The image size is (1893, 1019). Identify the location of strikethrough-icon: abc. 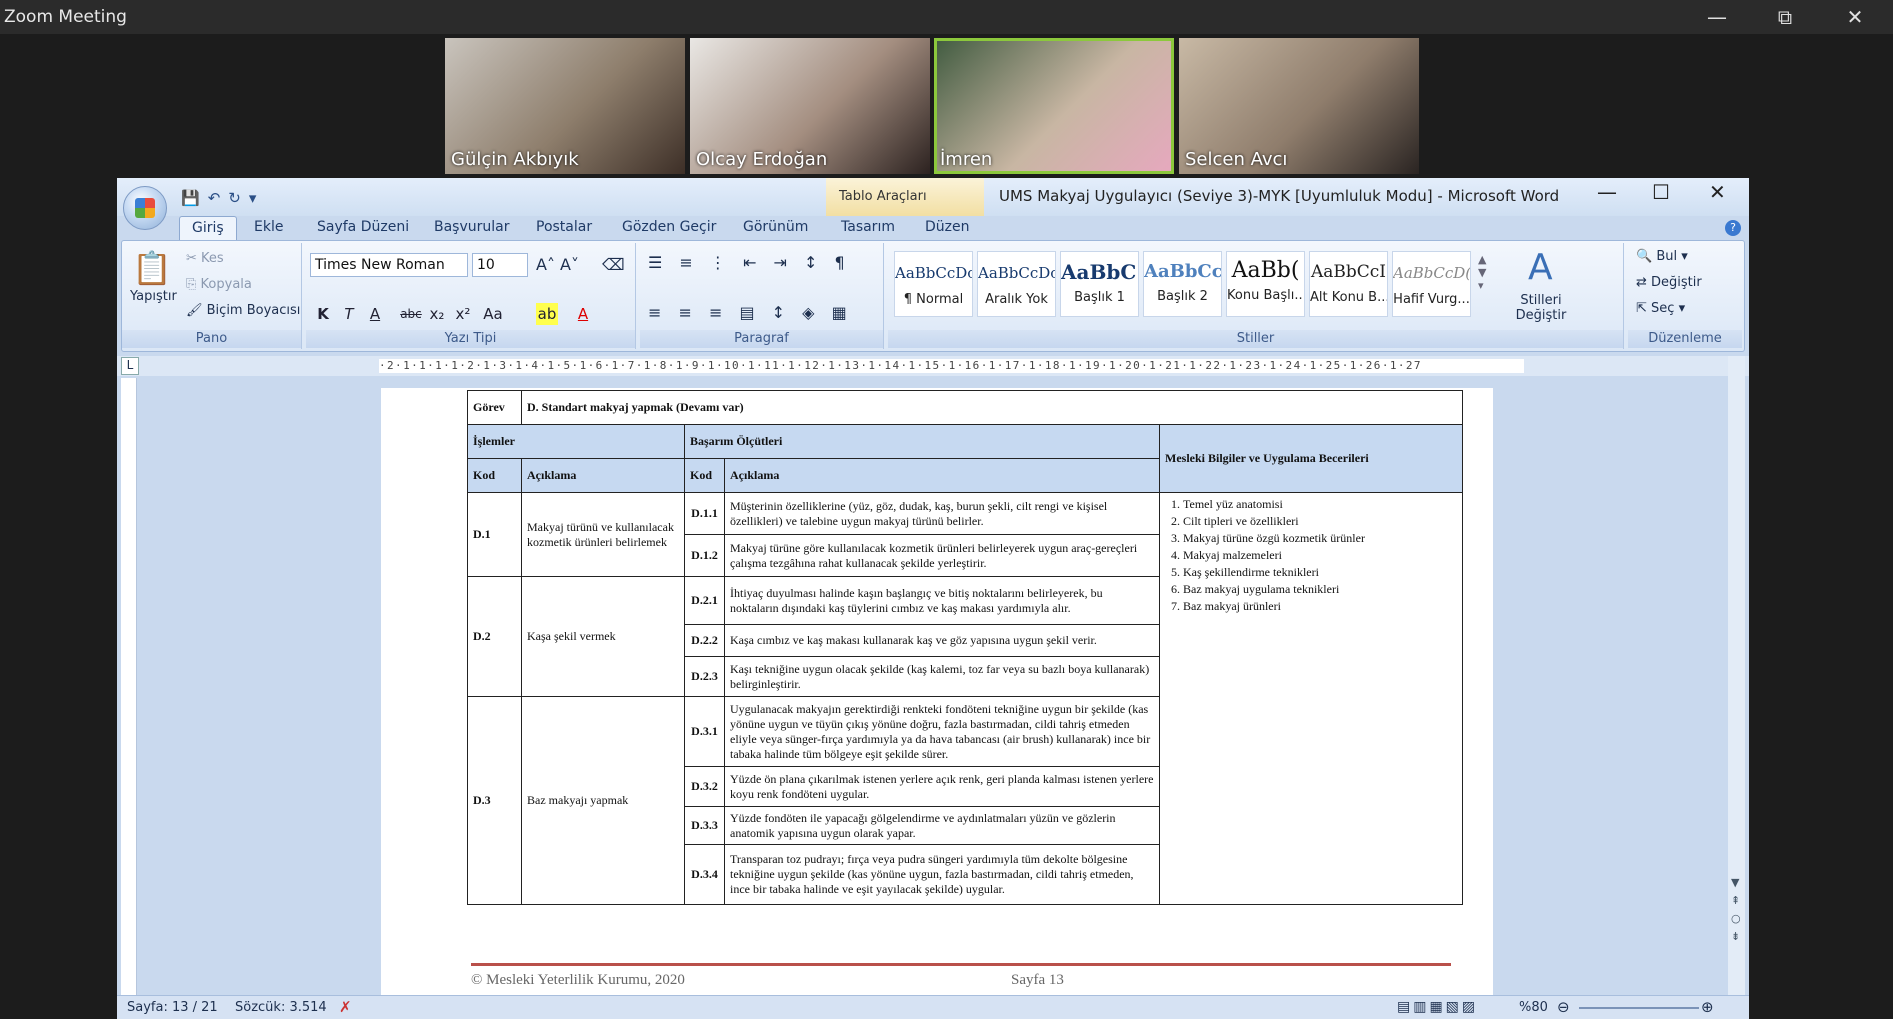
(411, 314).